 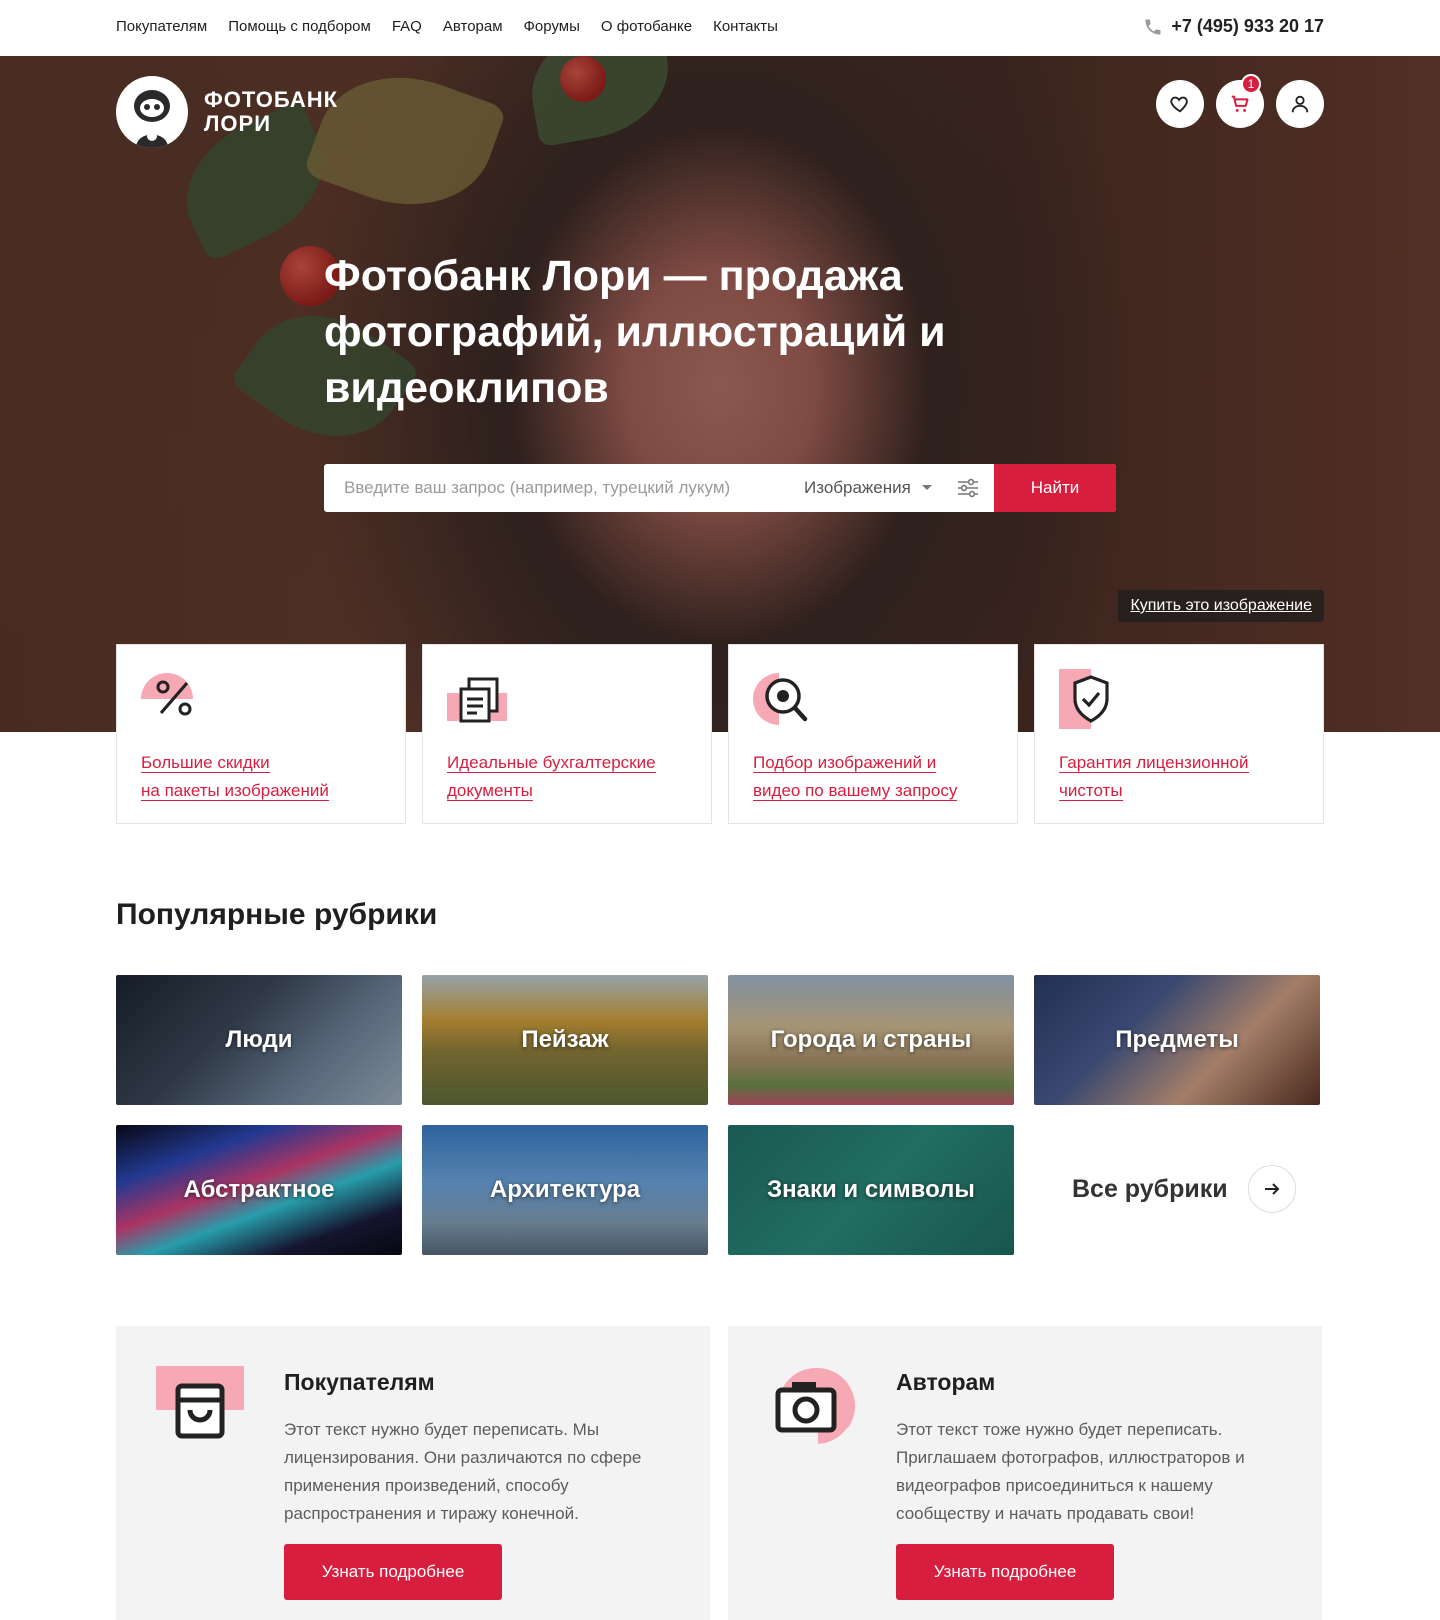 I want to click on nav-about: О фотобанке, so click(x=646, y=26).